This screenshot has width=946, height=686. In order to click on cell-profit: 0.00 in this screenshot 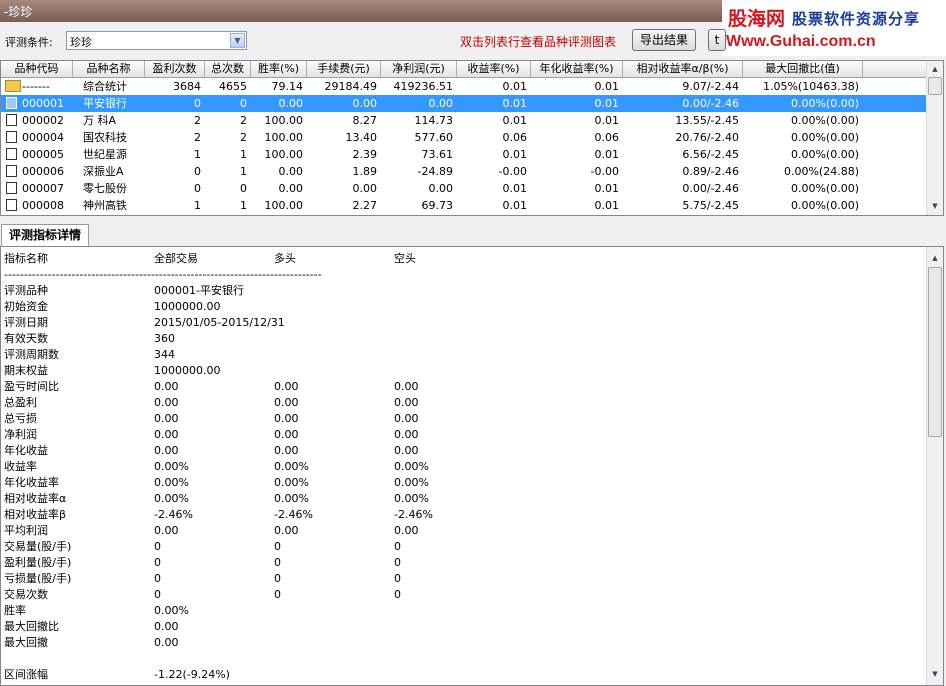, I will do `click(441, 103)`.